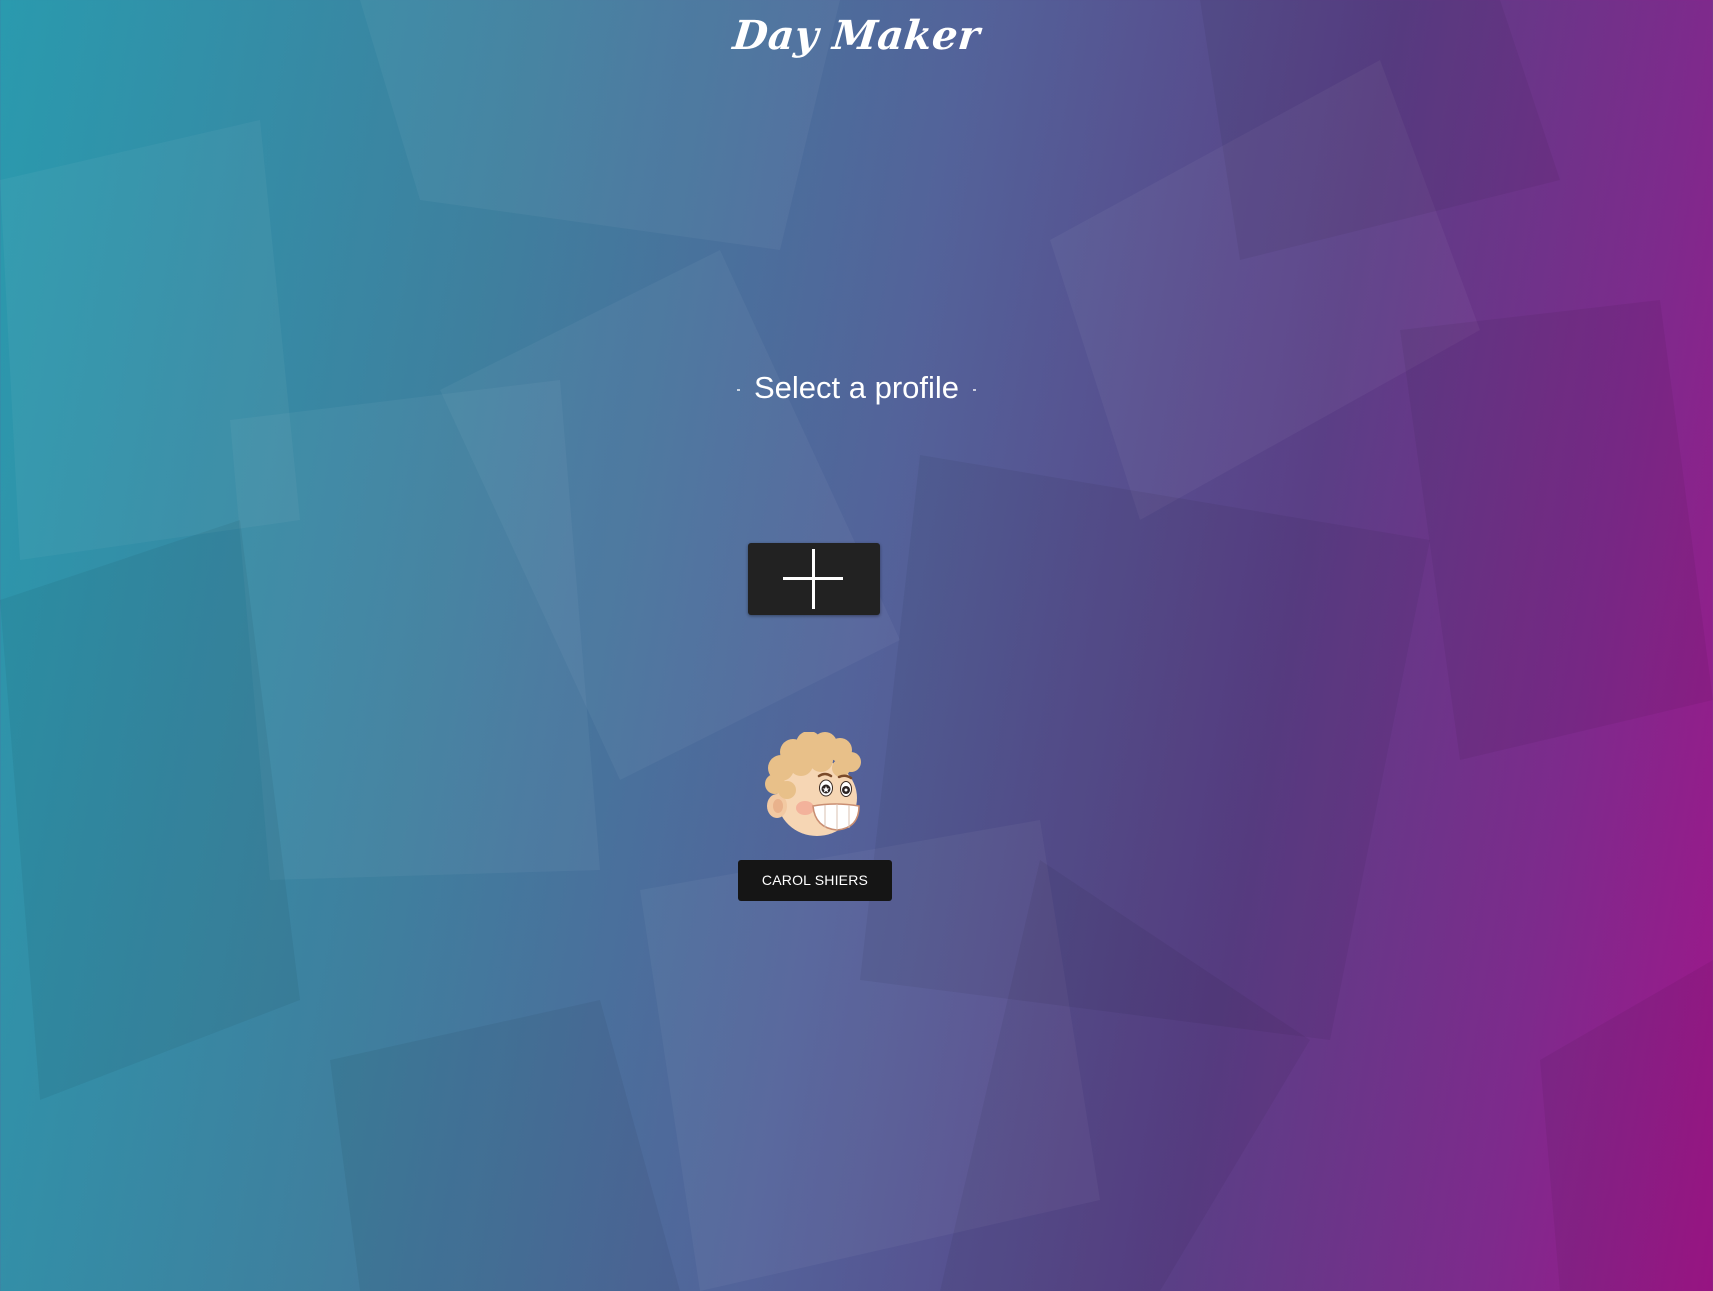 This screenshot has height=1291, width=1713. I want to click on select-profile-label: Select a profile, so click(856, 387).